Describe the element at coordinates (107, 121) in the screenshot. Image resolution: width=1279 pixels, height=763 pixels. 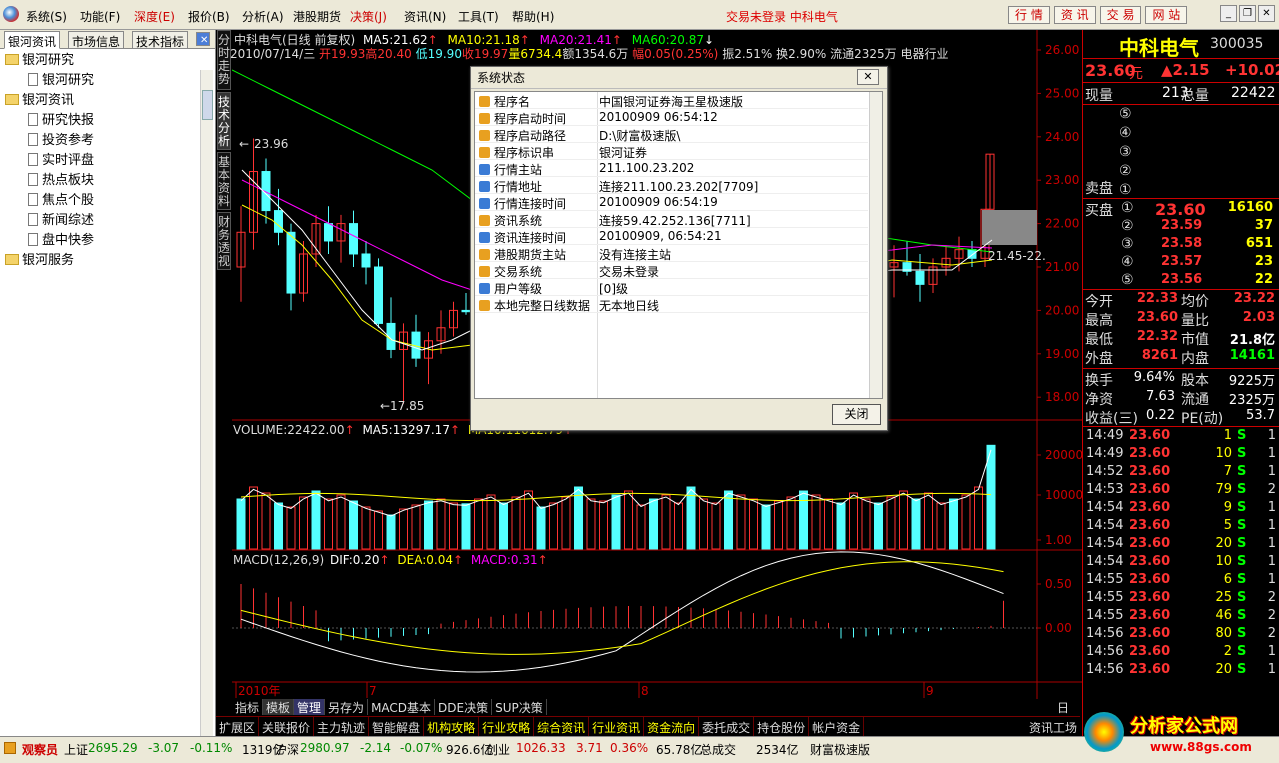
I see `tree-item: 研究快报` at that location.